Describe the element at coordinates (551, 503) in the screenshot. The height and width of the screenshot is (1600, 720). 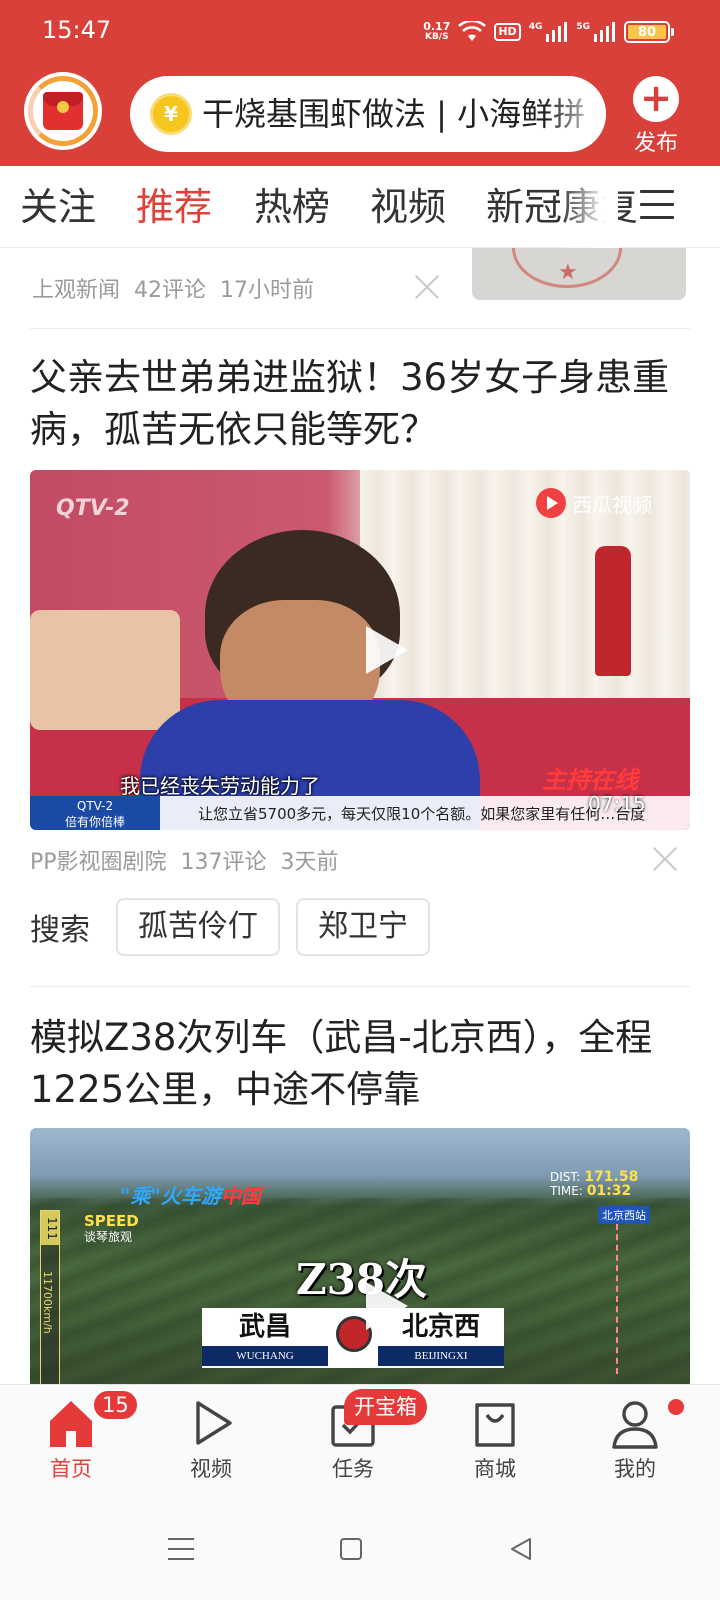
I see `xigua-play-icon` at that location.